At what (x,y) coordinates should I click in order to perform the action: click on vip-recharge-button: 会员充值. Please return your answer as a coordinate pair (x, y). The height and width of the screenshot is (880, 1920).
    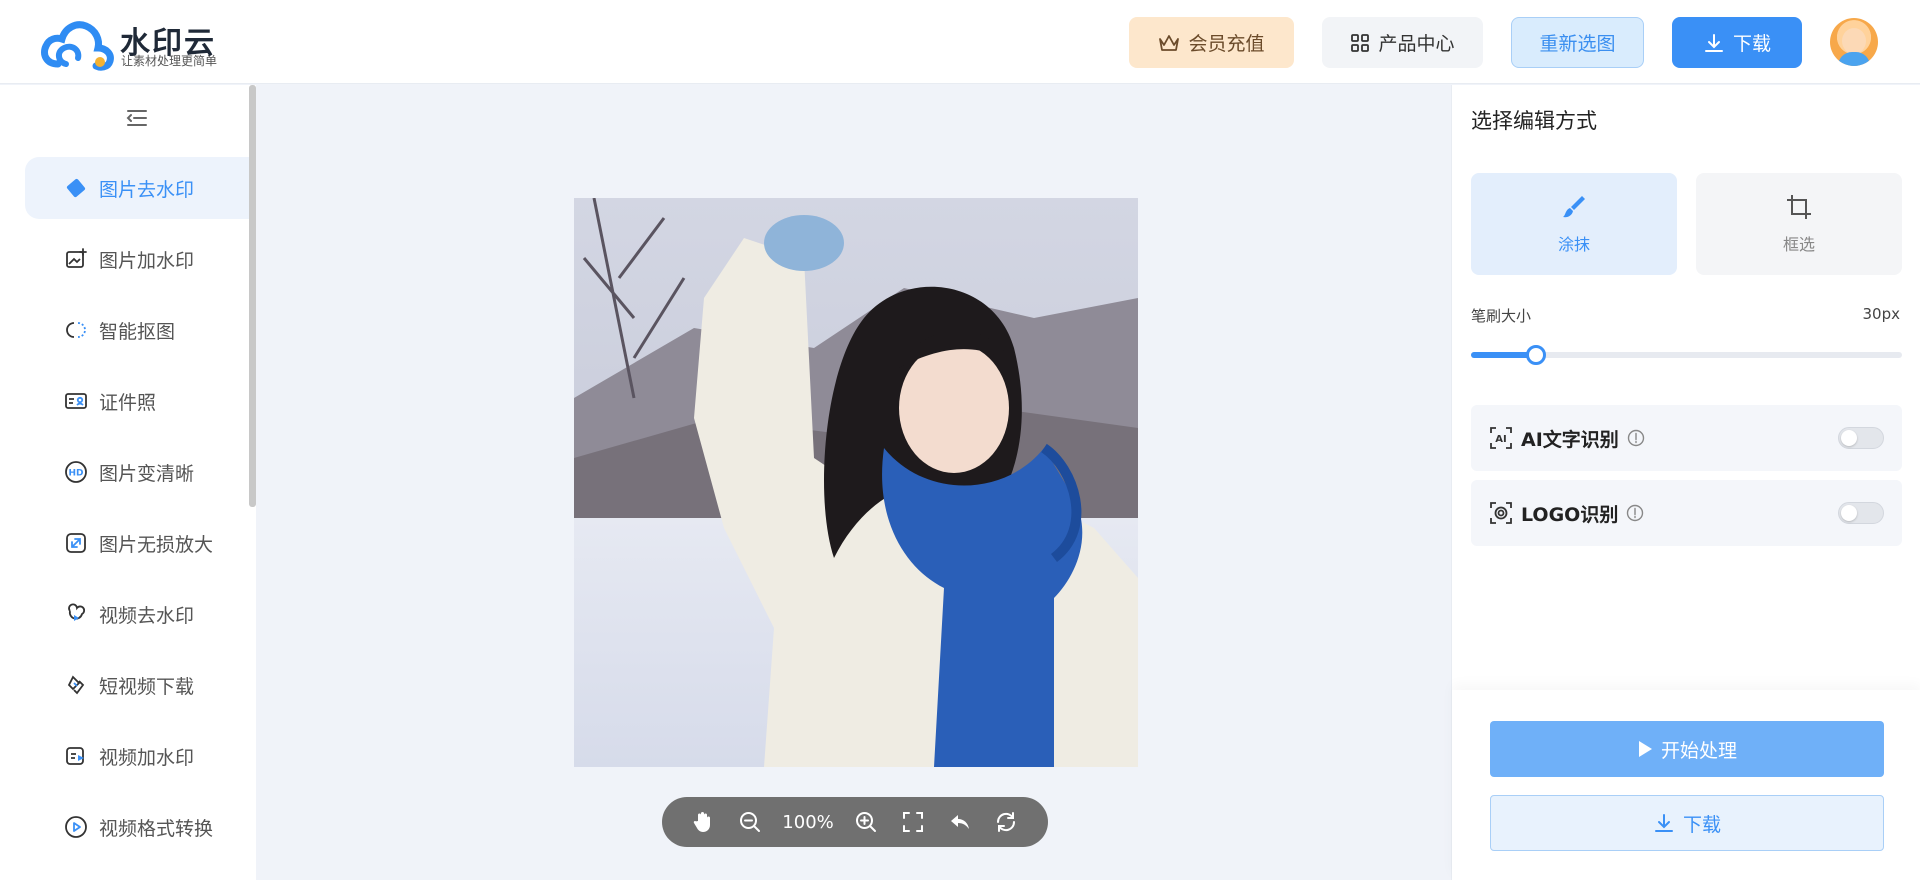
    Looking at the image, I should click on (1211, 42).